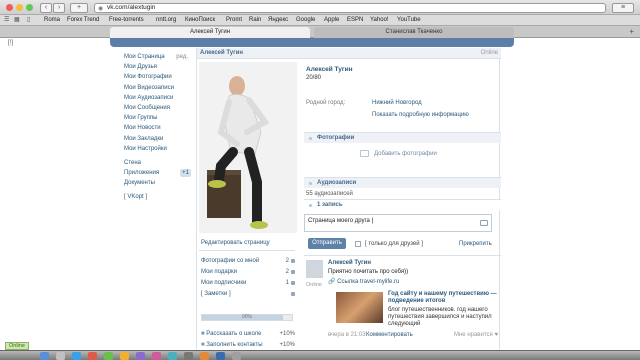 The height and width of the screenshot is (360, 640). Describe the element at coordinates (402, 182) in the screenshot. I see `audio-block-header: Аудиозаписи` at that location.